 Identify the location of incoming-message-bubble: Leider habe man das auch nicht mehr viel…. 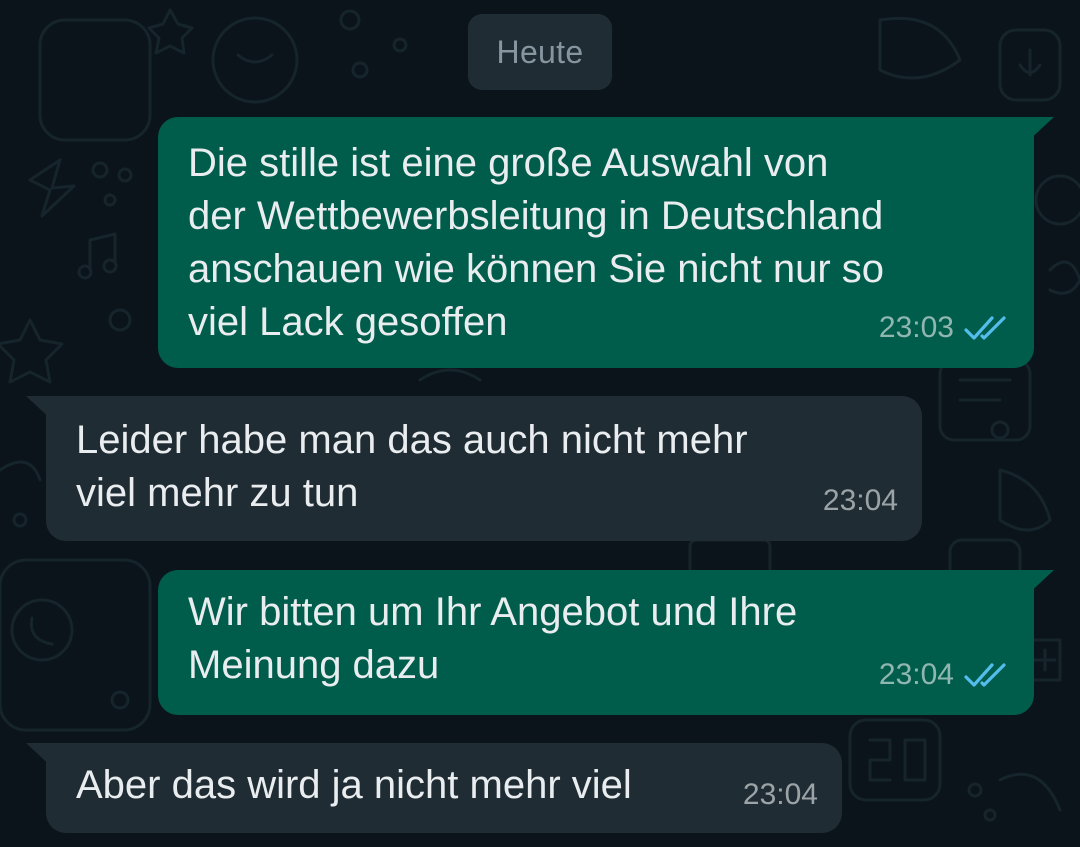
(474, 468).